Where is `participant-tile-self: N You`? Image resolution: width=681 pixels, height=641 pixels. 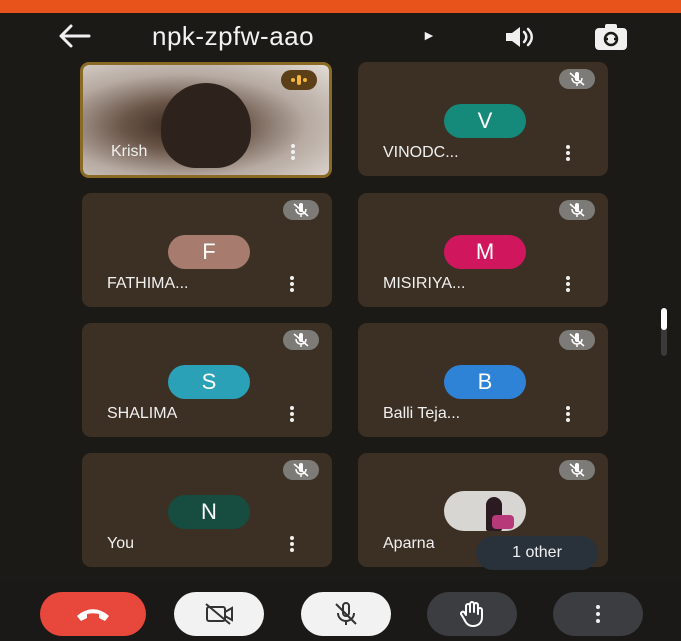 participant-tile-self: N You is located at coordinates (207, 510).